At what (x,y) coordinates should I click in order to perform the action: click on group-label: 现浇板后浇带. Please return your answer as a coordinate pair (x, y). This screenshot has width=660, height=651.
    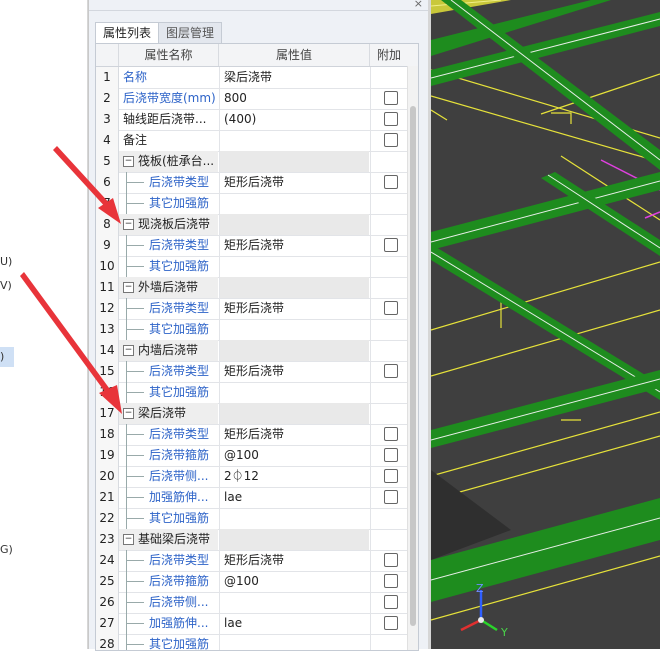
    Looking at the image, I should click on (174, 224).